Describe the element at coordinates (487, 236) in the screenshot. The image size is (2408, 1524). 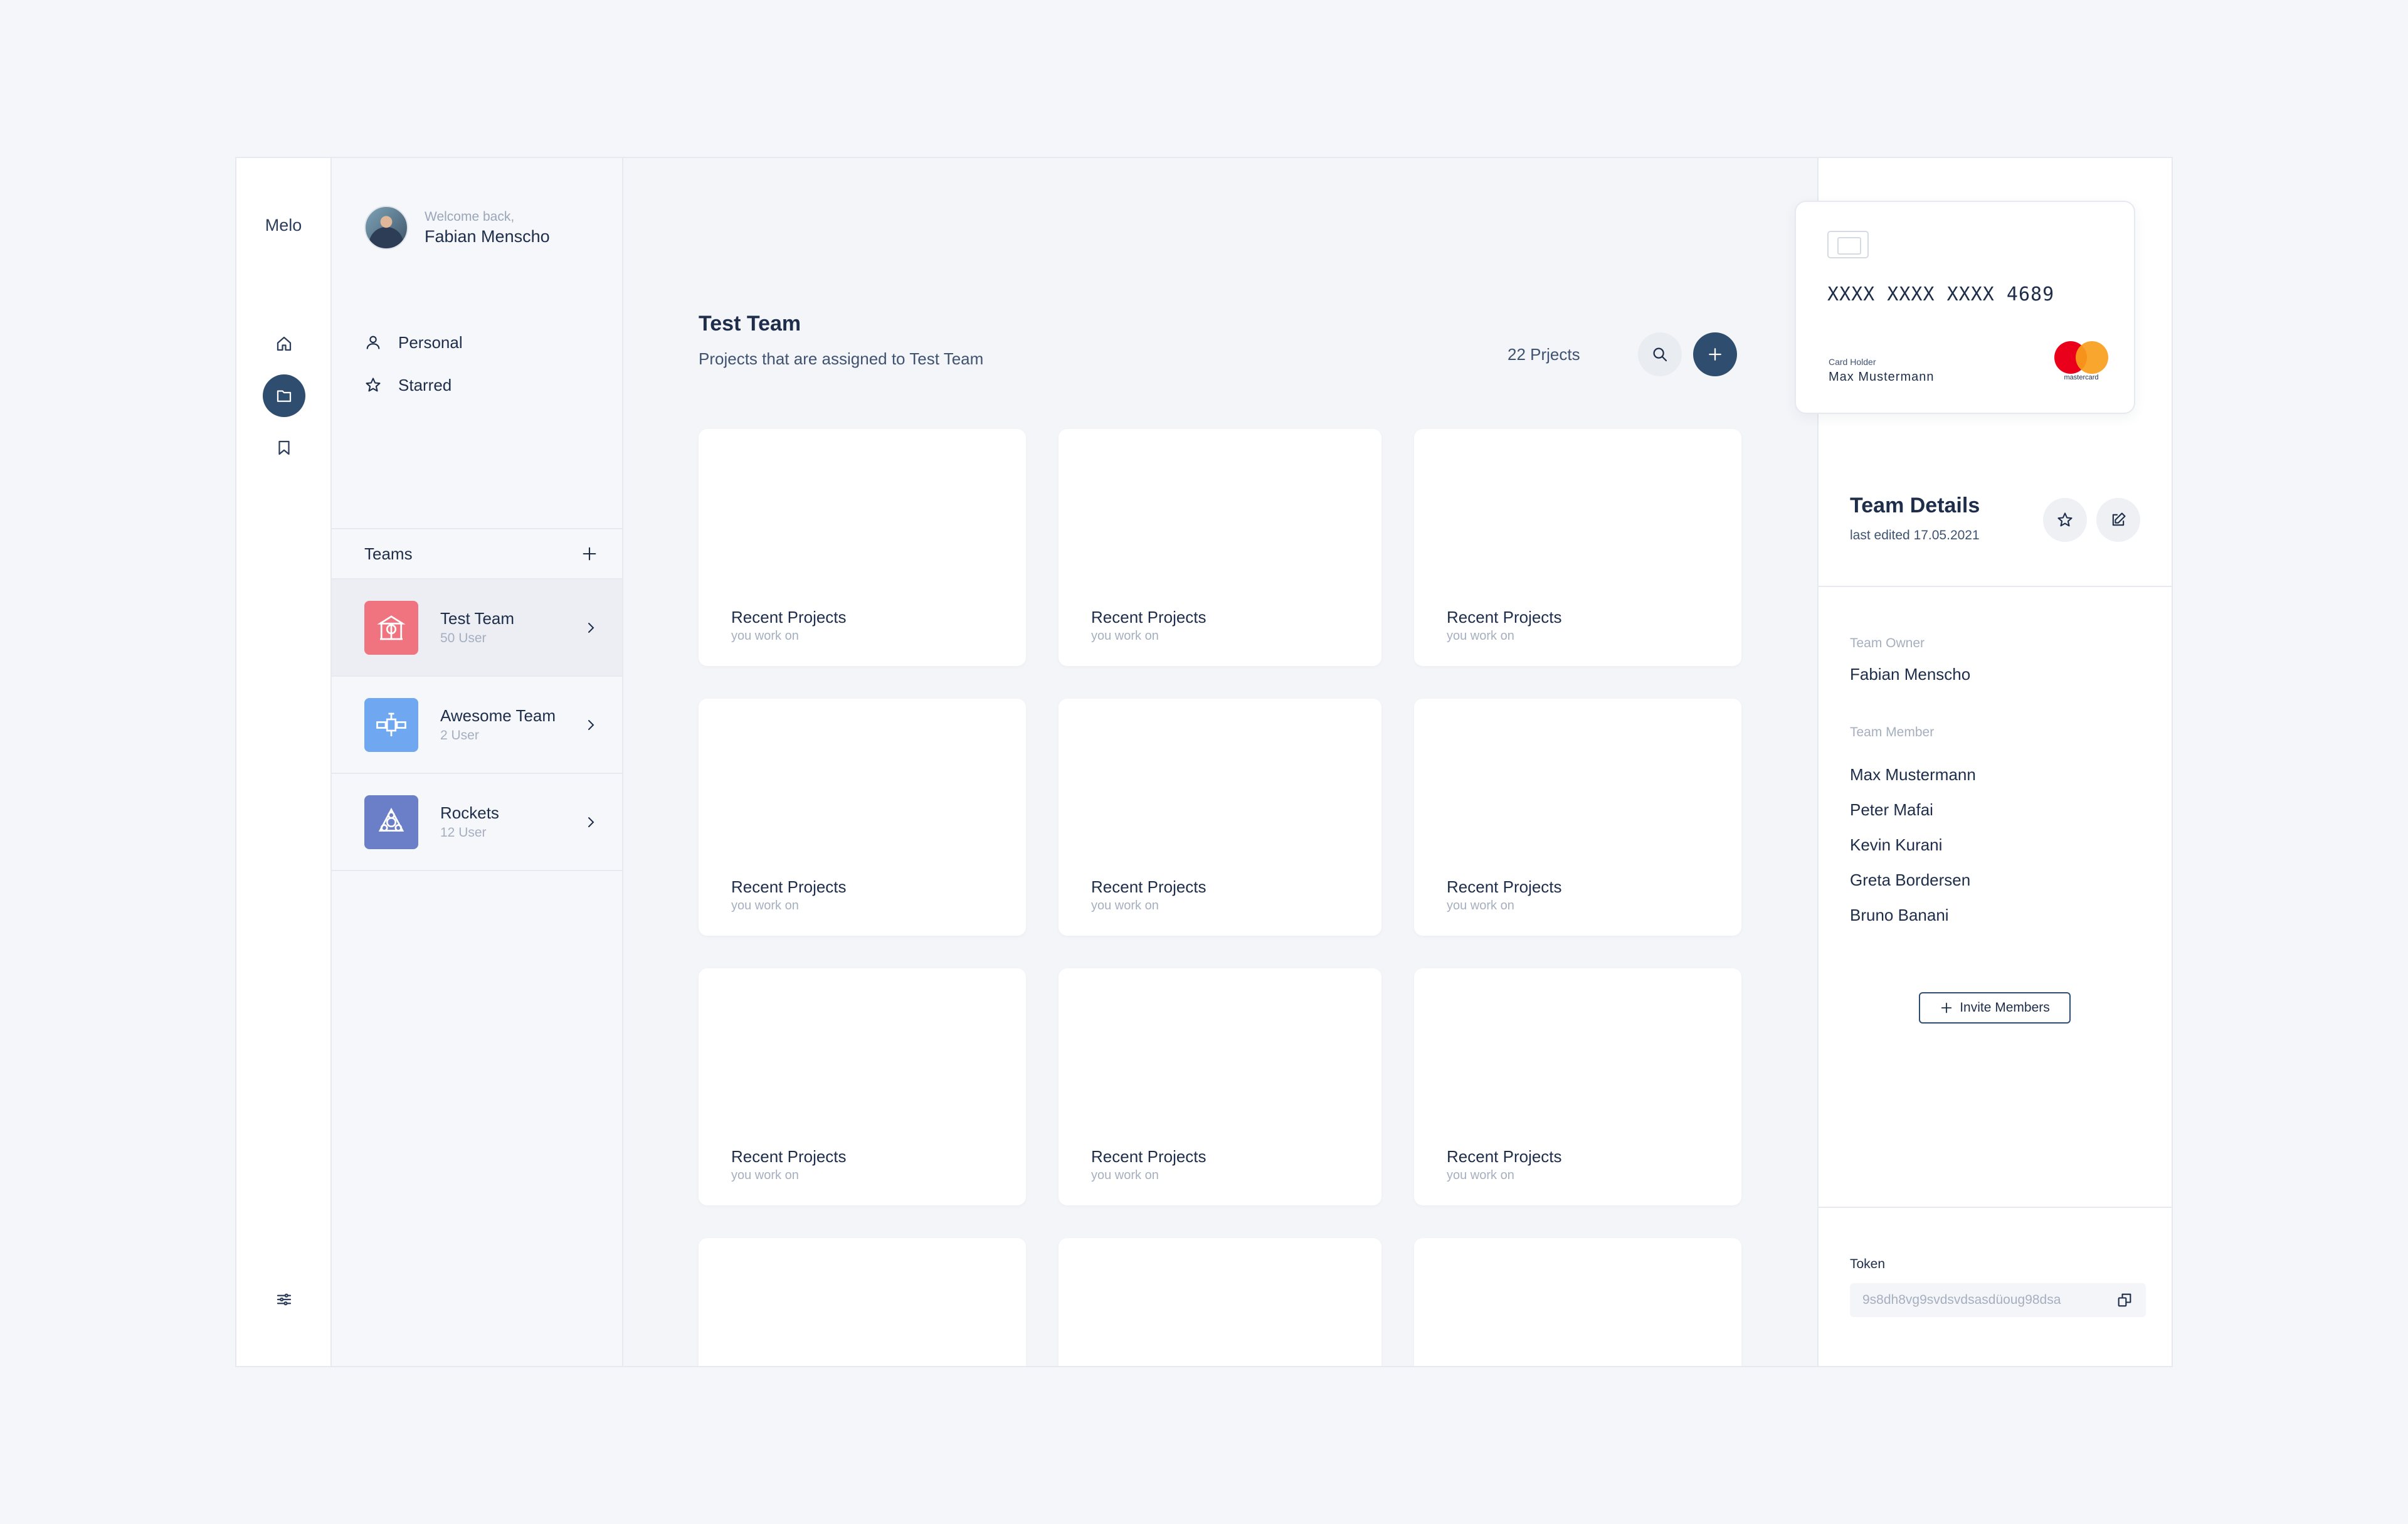
I see `user-name: Fabian Menscho` at that location.